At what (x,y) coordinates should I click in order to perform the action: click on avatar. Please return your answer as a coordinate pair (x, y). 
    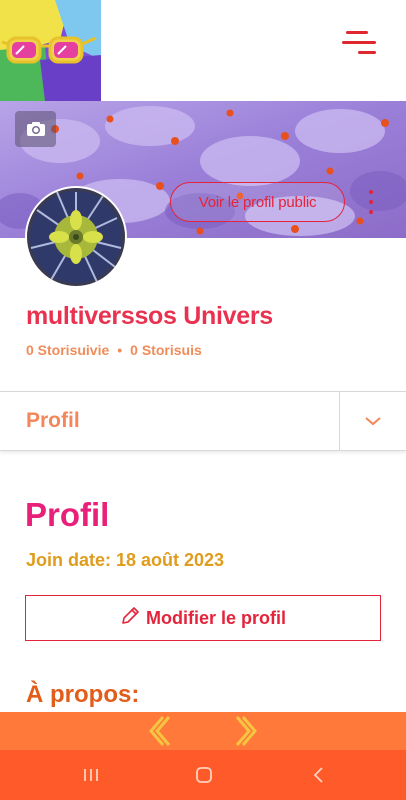
    Looking at the image, I should click on (76, 237).